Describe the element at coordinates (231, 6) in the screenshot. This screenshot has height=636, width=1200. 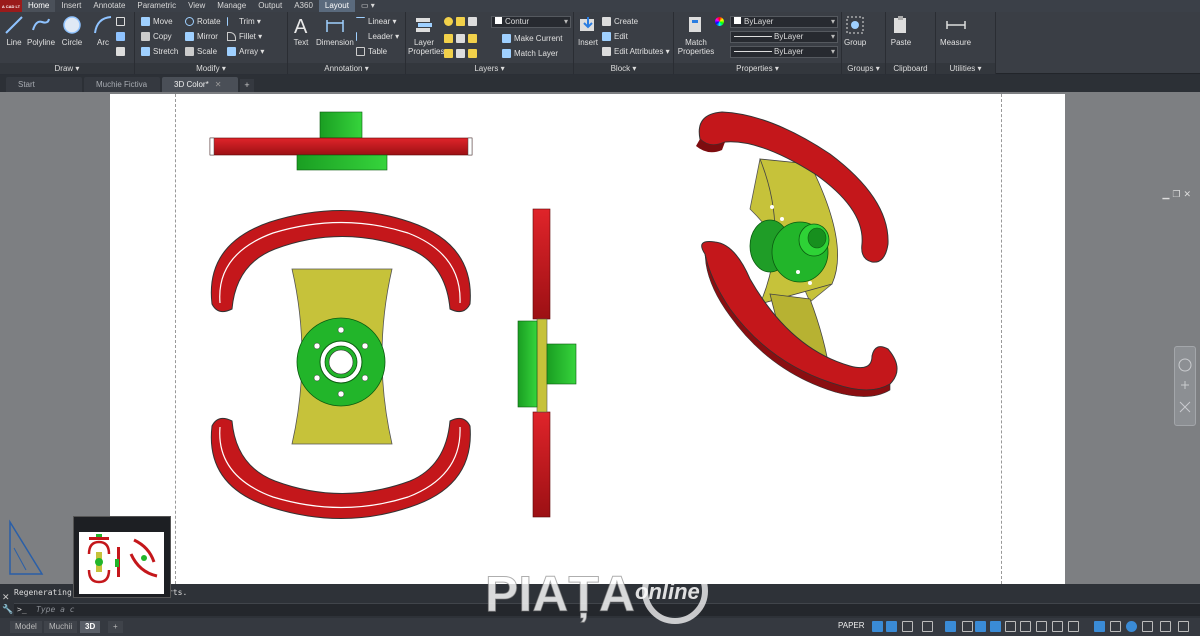
I see `tab-manage: Manage` at that location.